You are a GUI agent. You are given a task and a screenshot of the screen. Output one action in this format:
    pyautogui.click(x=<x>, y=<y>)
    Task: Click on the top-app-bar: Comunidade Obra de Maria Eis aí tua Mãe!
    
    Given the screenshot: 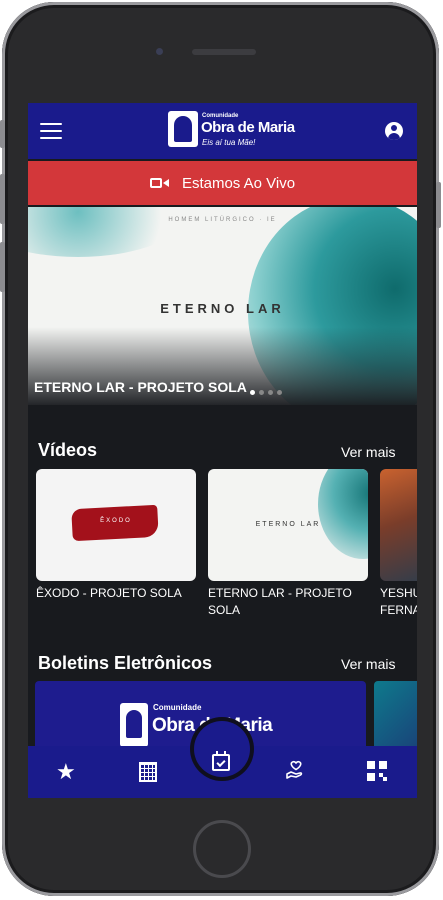 What is the action you would take?
    pyautogui.click(x=222, y=131)
    